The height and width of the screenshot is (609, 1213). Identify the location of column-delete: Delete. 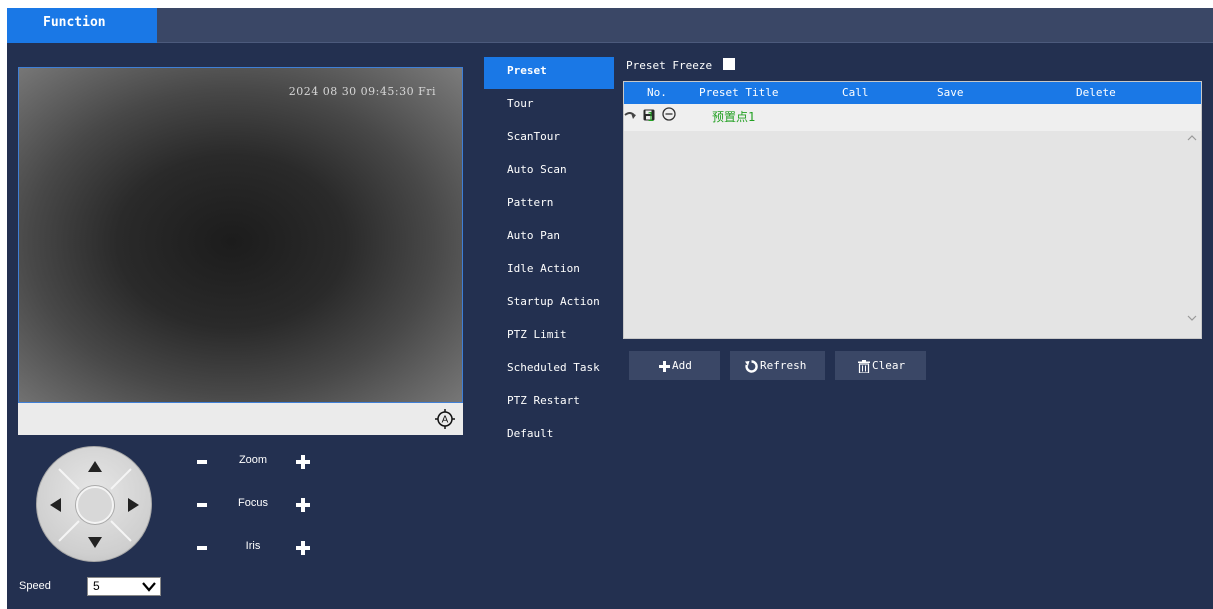
(1096, 92).